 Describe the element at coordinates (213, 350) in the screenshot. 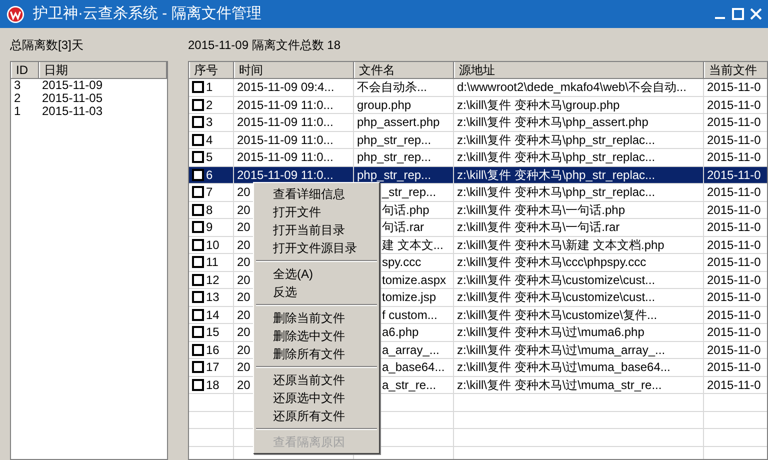

I see `table-cell: 16` at that location.